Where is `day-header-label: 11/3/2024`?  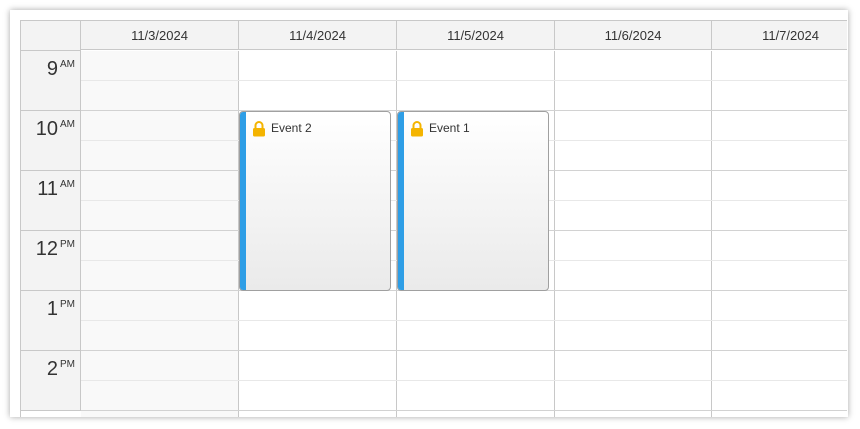
day-header-label: 11/3/2024 is located at coordinates (159, 35).